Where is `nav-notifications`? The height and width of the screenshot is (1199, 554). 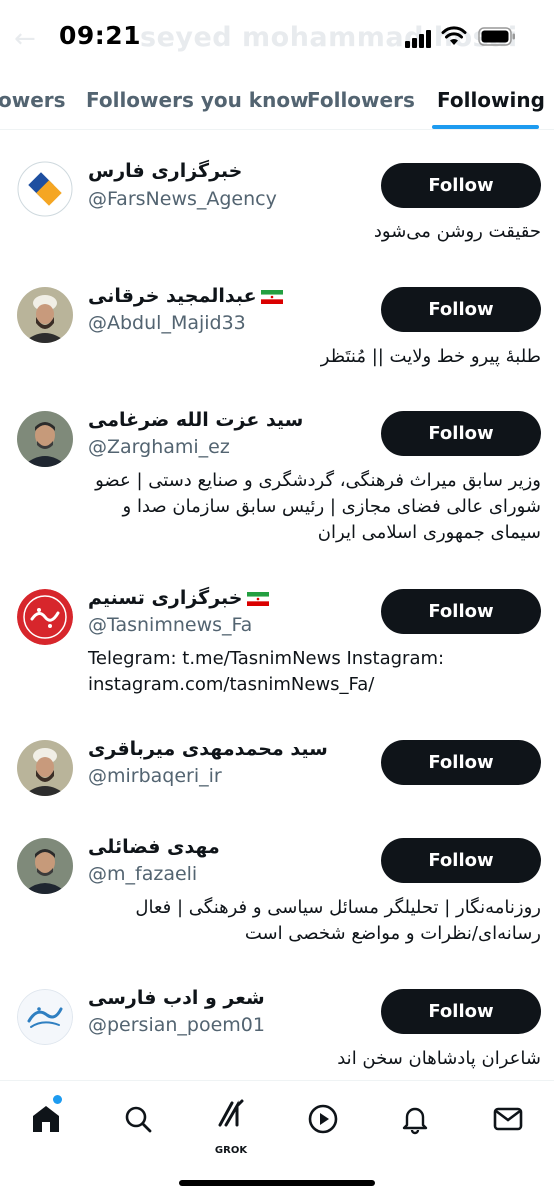
nav-notifications is located at coordinates (415, 1119).